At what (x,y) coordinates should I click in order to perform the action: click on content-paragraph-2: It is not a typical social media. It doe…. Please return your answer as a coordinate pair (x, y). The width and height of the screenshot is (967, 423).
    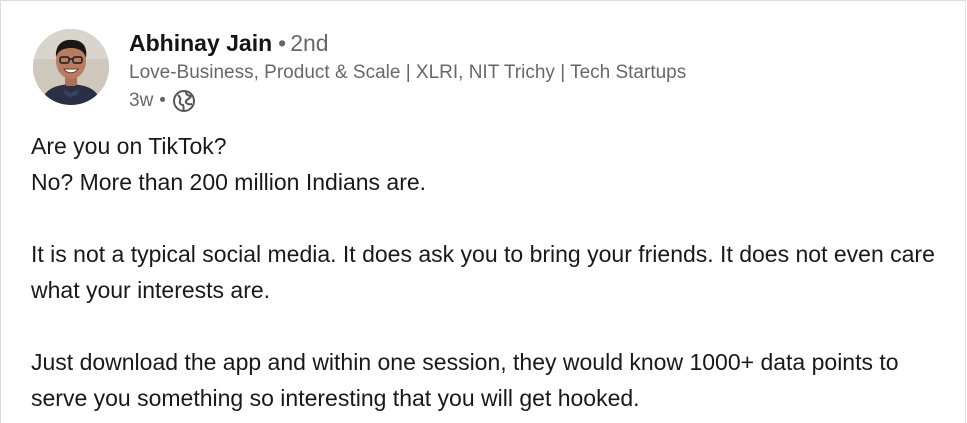
    Looking at the image, I should click on (483, 272).